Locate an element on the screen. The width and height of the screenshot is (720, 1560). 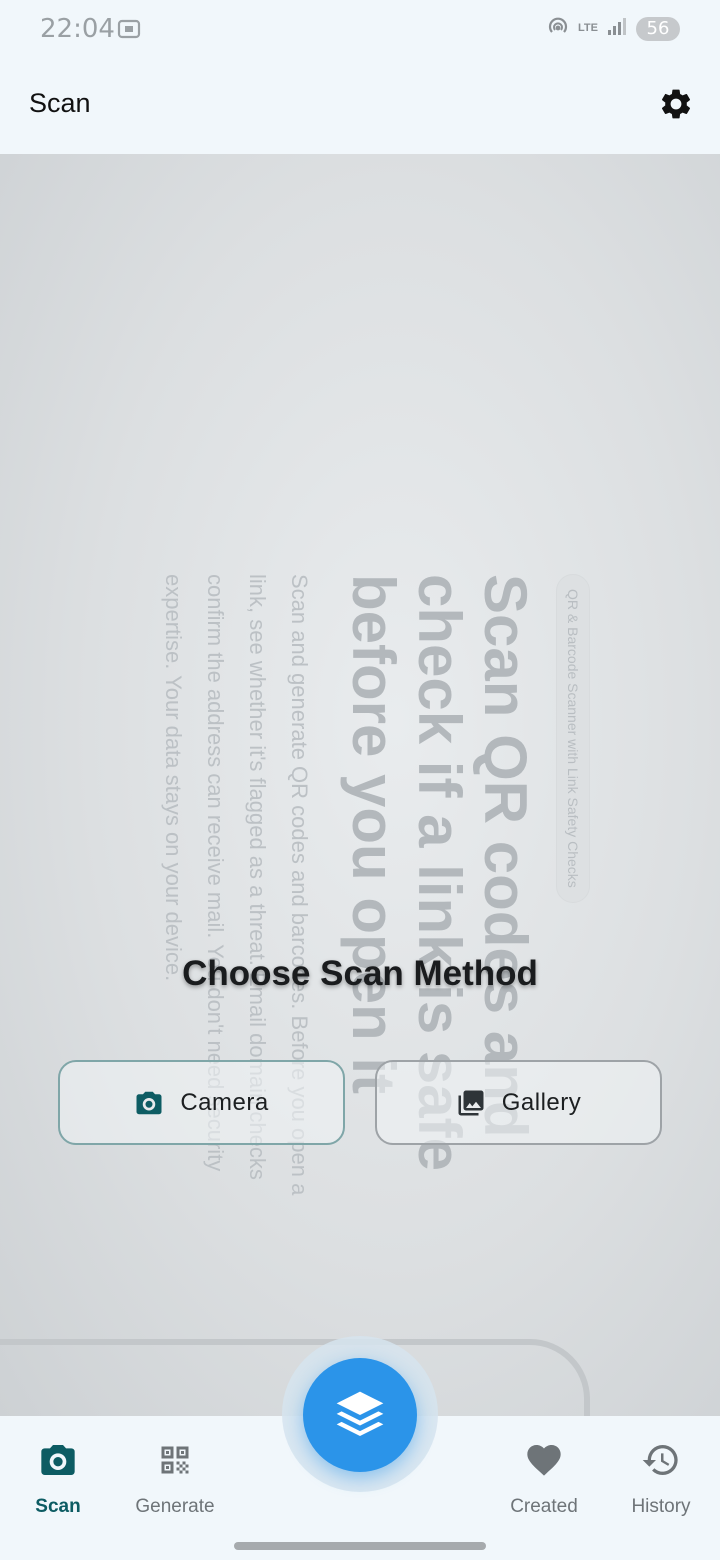
nav-item-generate: Generate is located at coordinates (175, 1478).